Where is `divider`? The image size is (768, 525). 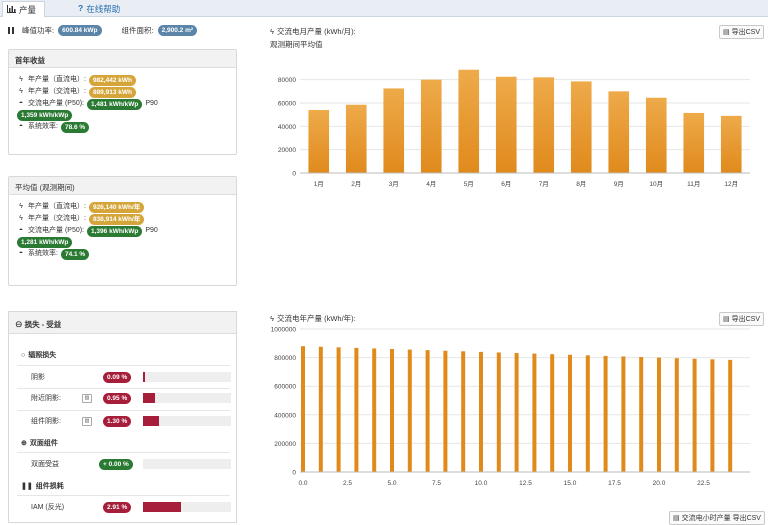 divider is located at coordinates (123, 410).